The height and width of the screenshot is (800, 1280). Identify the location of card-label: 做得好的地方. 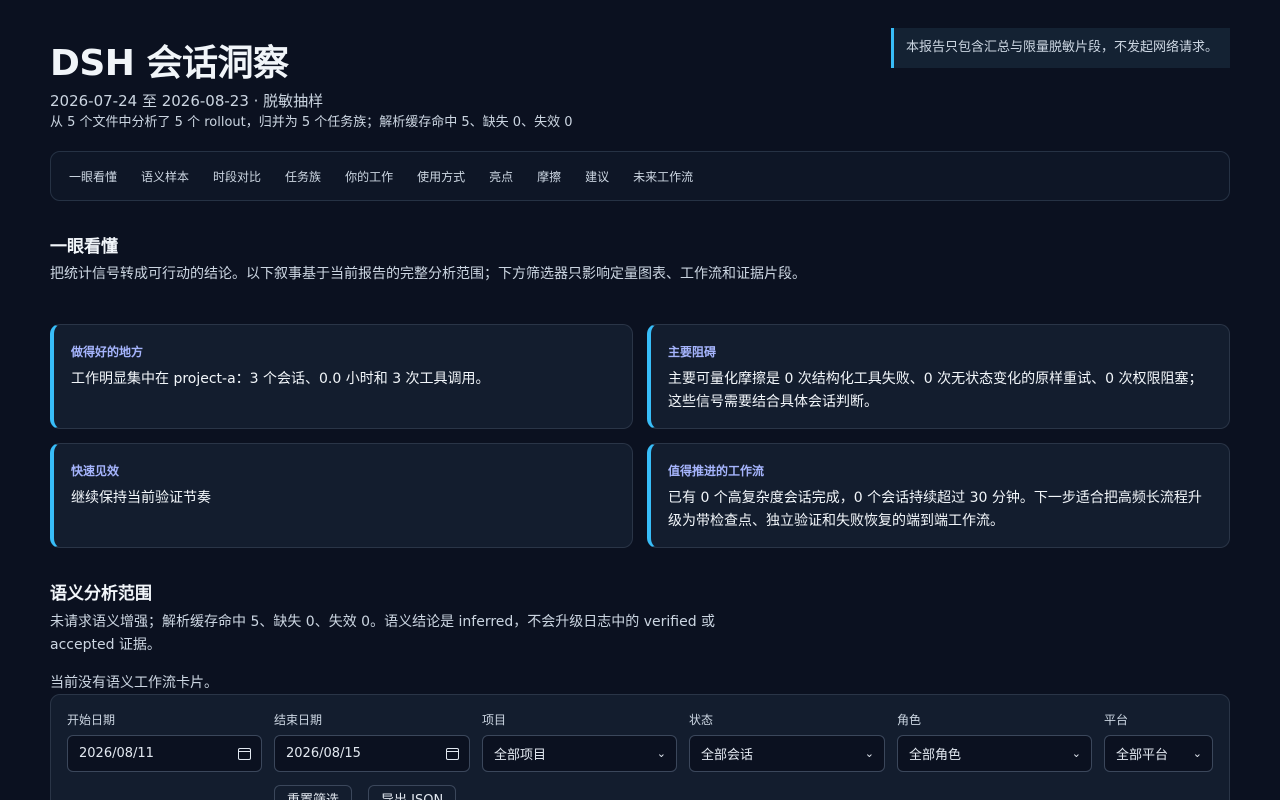
(107, 352).